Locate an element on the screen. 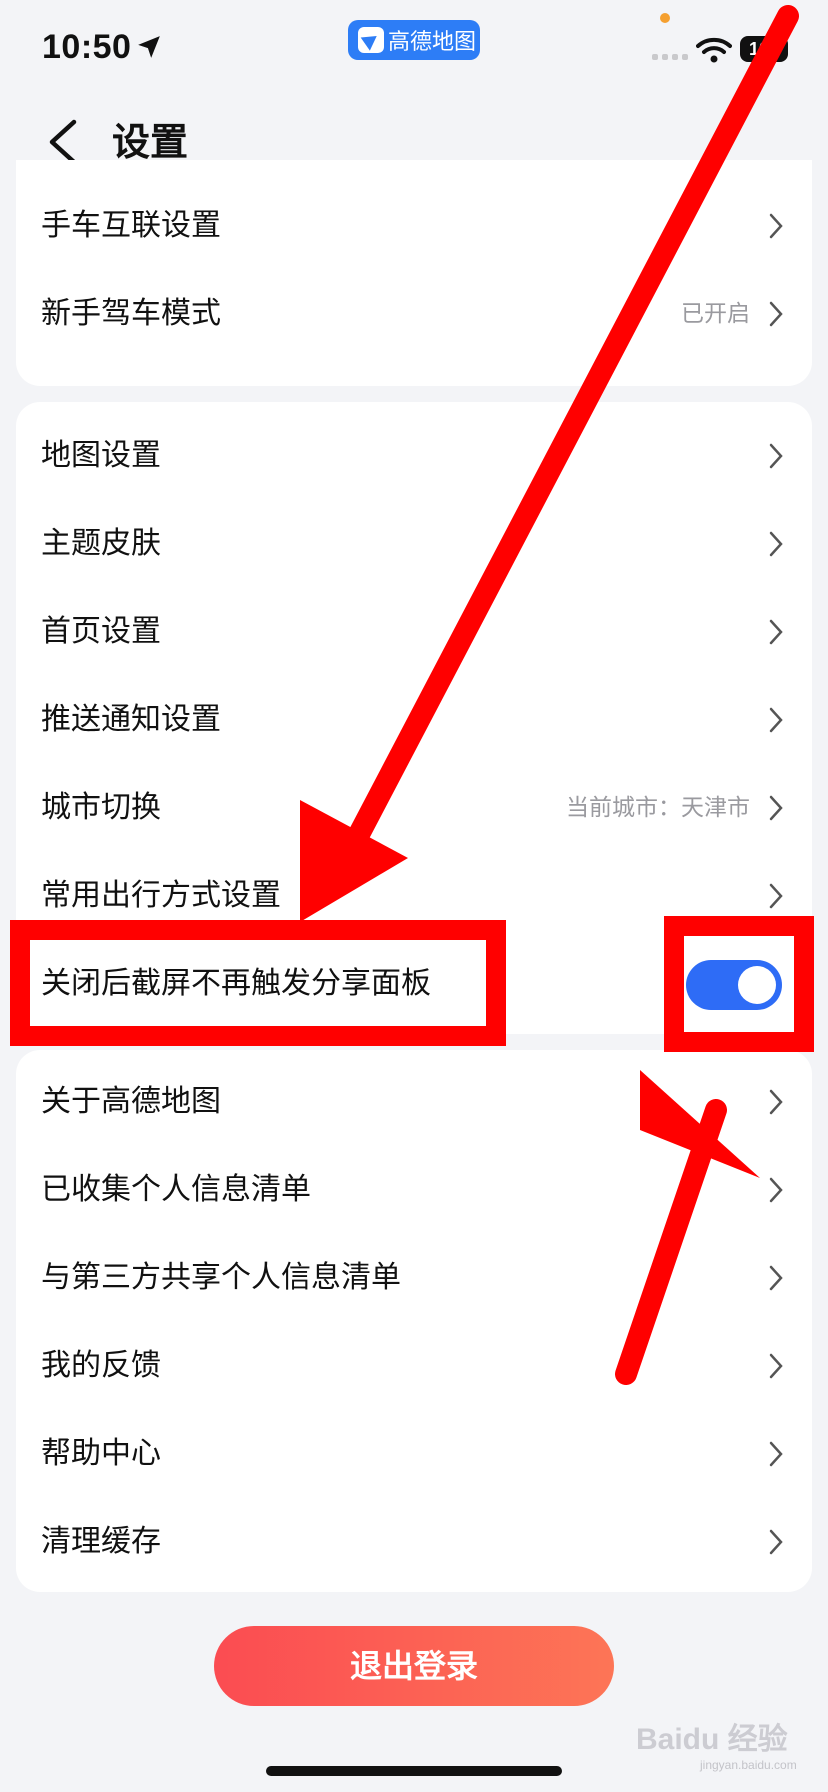  logout-button: 退出登录 is located at coordinates (414, 1666).